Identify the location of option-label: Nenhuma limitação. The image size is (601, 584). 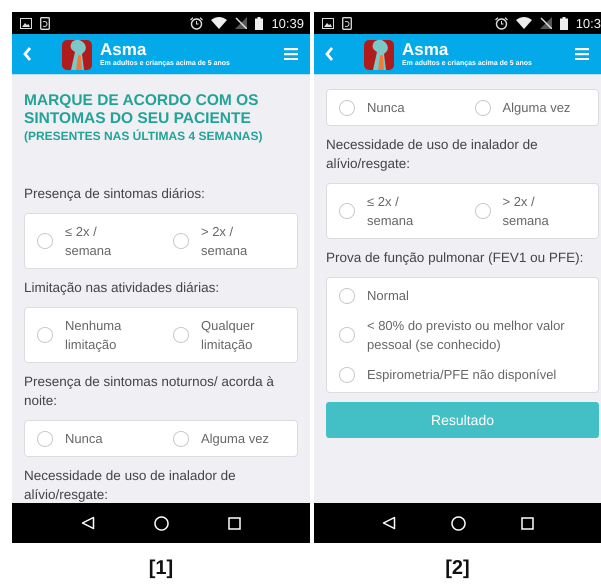
(93, 335).